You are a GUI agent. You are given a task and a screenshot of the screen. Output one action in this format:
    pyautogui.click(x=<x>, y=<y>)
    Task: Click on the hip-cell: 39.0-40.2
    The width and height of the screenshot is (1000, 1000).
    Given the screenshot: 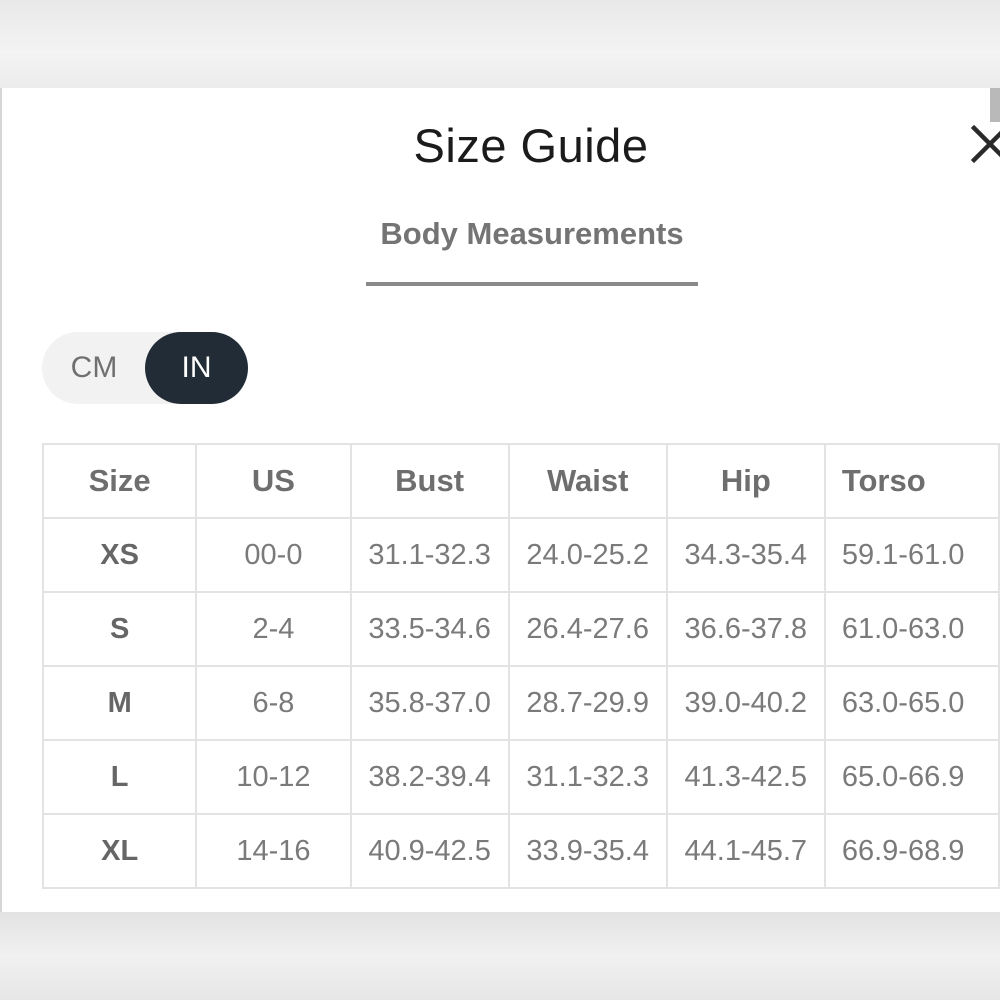 What is the action you would take?
    pyautogui.click(x=745, y=703)
    